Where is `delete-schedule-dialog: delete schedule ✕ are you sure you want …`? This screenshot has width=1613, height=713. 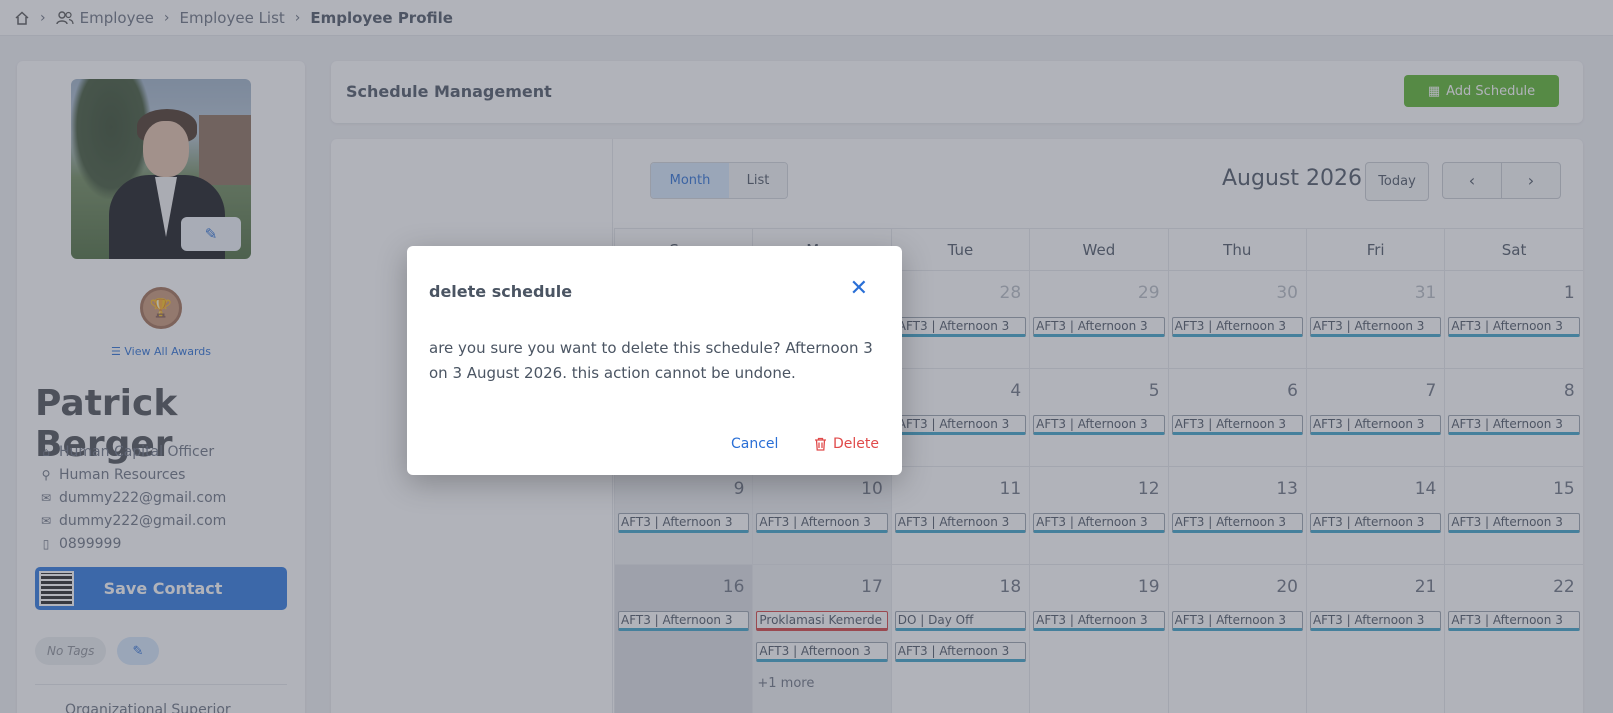 delete-schedule-dialog: delete schedule ✕ are you sure you want … is located at coordinates (654, 360).